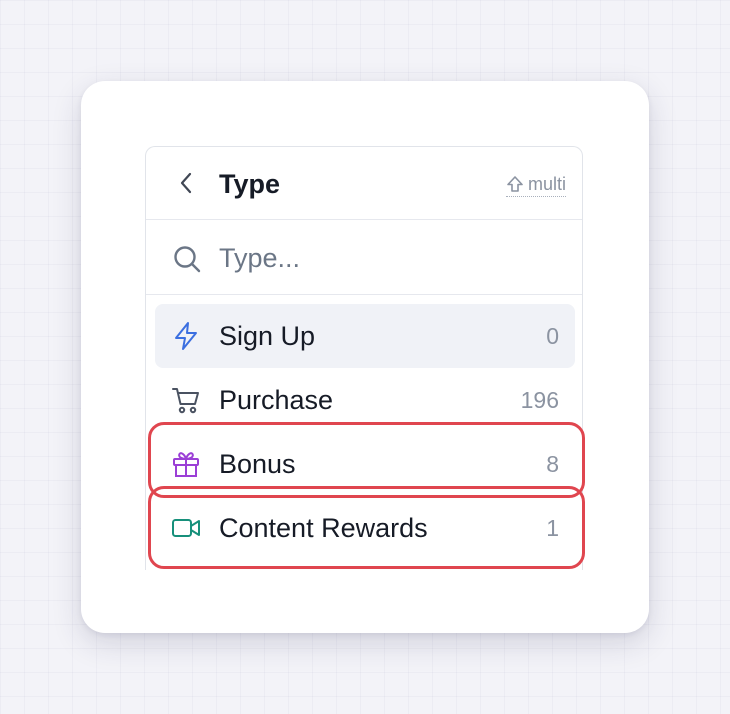 The image size is (730, 714). What do you see at coordinates (187, 259) in the screenshot?
I see `search-icon` at bounding box center [187, 259].